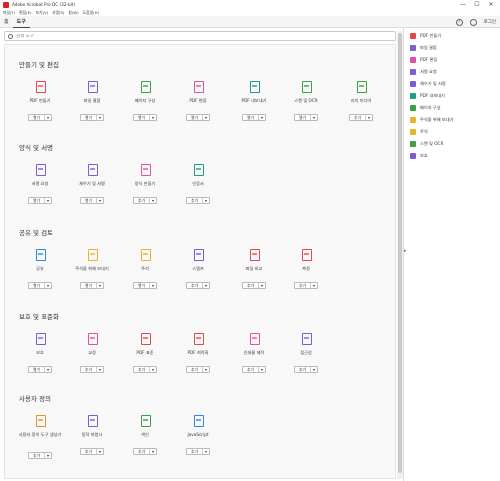 The image size is (500, 481). I want to click on tool-scan-ocr: 스캔 및 OCR 열기 ▾, so click(306, 101).